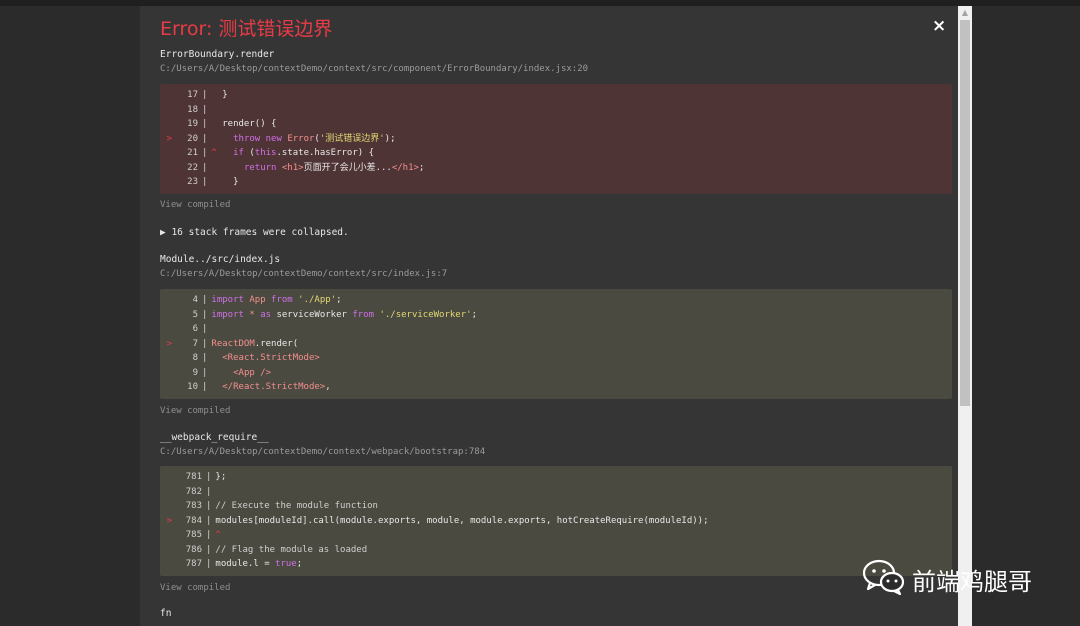  I want to click on code-line: 19 | render() {, so click(232, 124).